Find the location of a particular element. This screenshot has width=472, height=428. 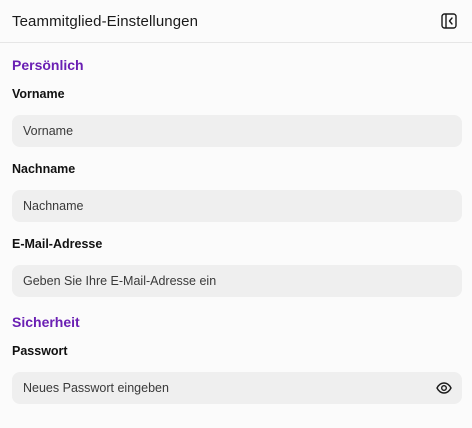

password-field-wrapper is located at coordinates (237, 388).